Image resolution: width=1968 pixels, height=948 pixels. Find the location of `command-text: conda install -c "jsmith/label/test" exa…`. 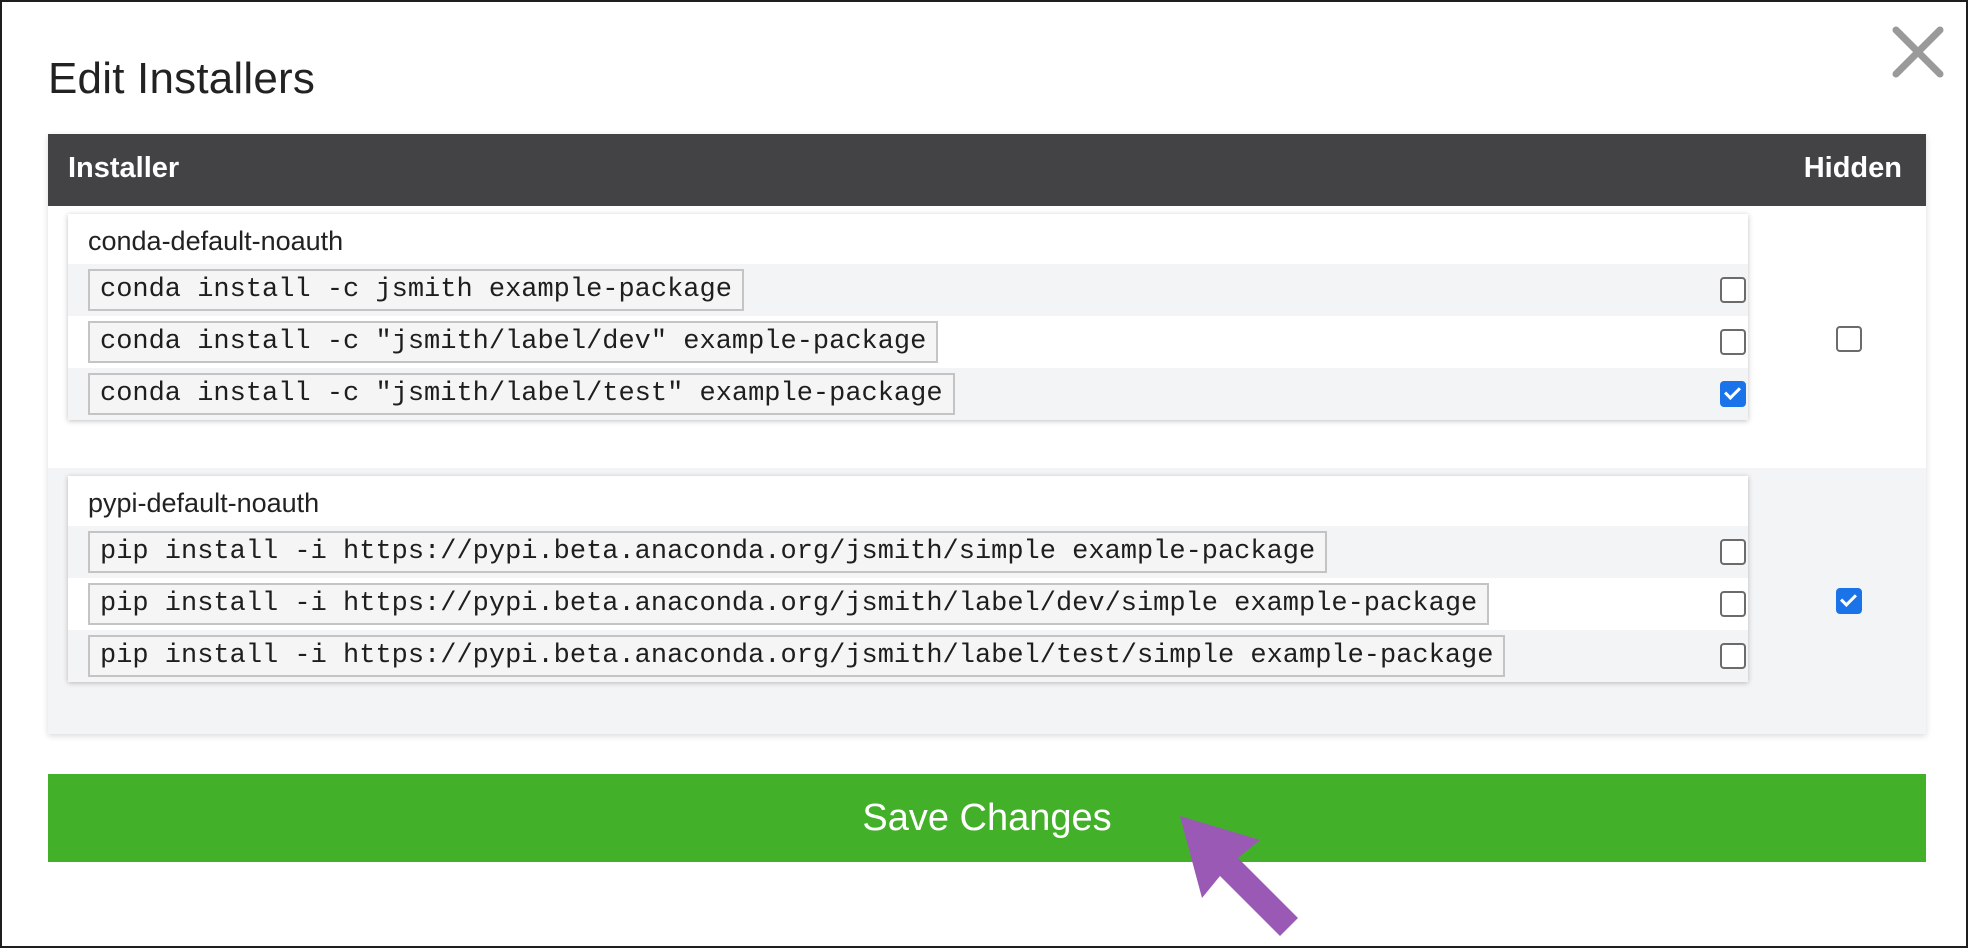

command-text: conda install -c "jsmith/label/test" exa… is located at coordinates (521, 394).